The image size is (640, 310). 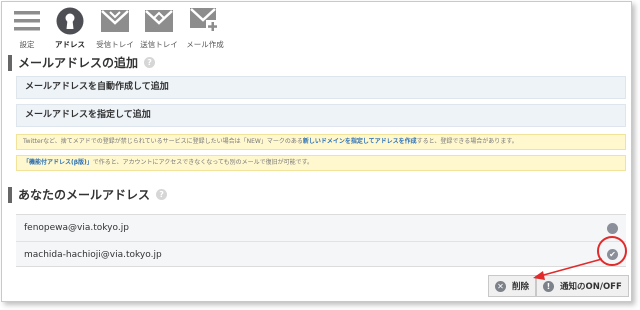 I want to click on recovery-address-link: 「機能付アドレス(β版)」, so click(x=58, y=162).